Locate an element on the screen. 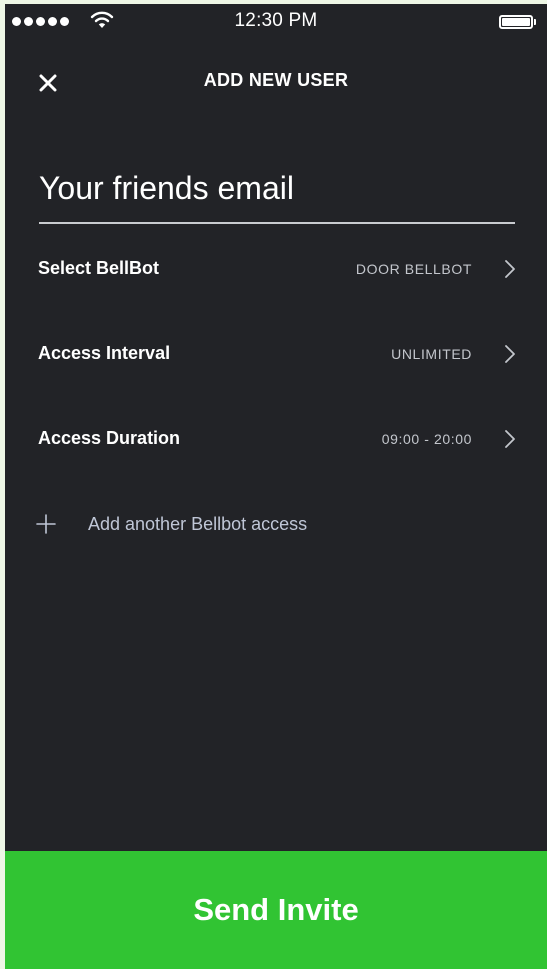 Image resolution: width=547 pixels, height=969 pixels. access-interval-row: Access Interval UNLIMITED is located at coordinates (276, 355).